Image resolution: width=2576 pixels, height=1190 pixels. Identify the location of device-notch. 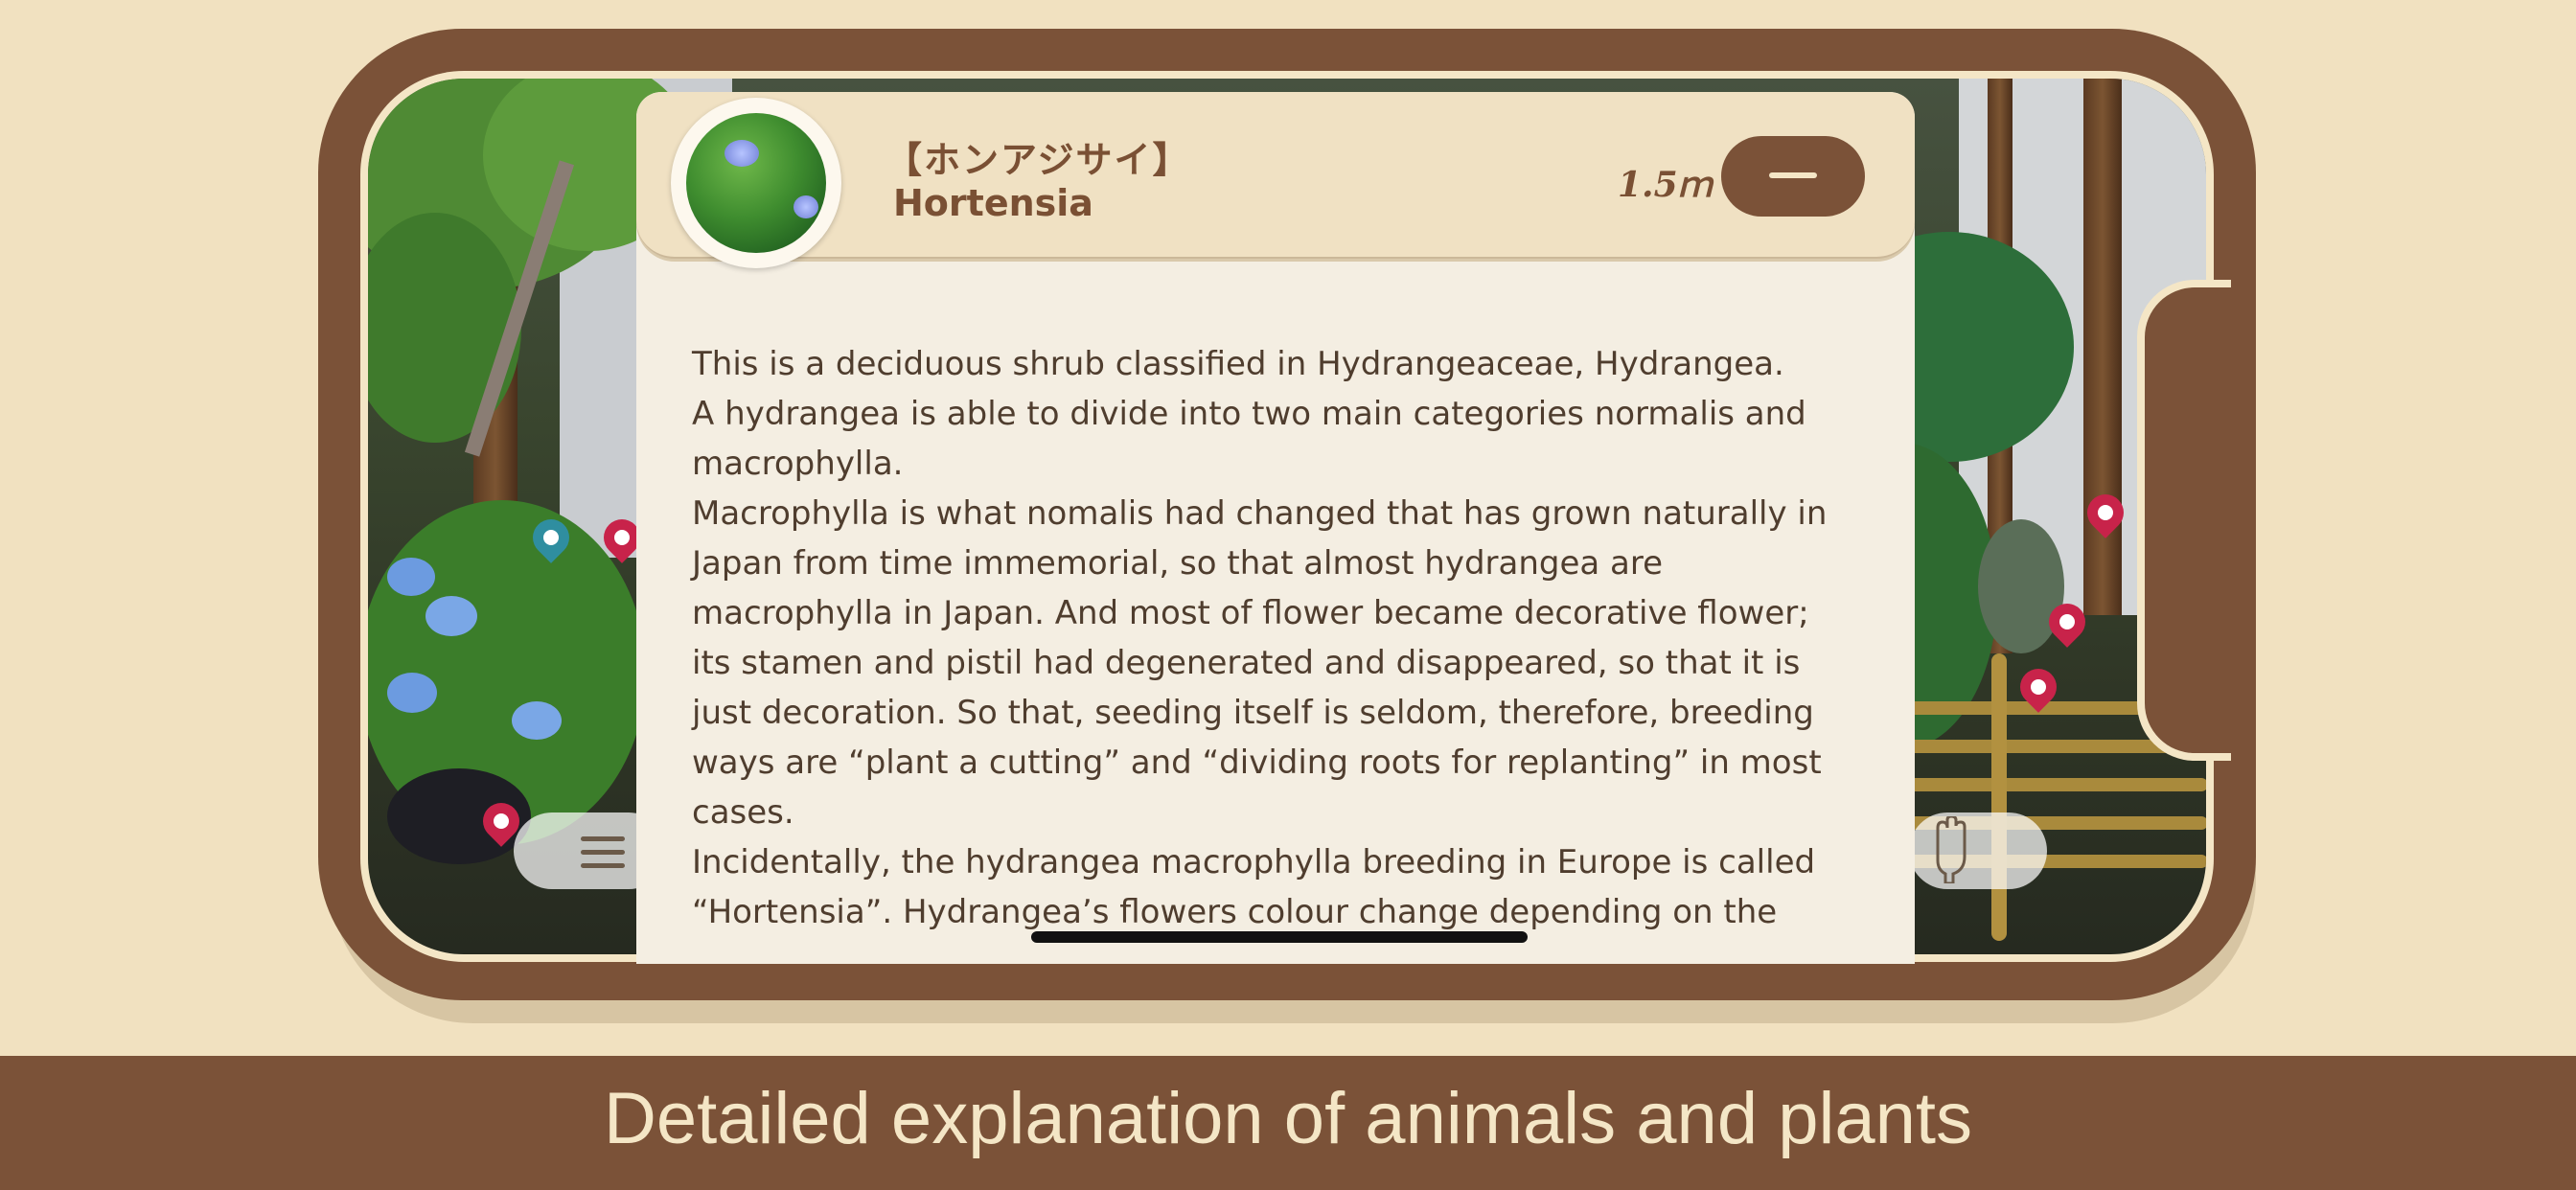
(2184, 521).